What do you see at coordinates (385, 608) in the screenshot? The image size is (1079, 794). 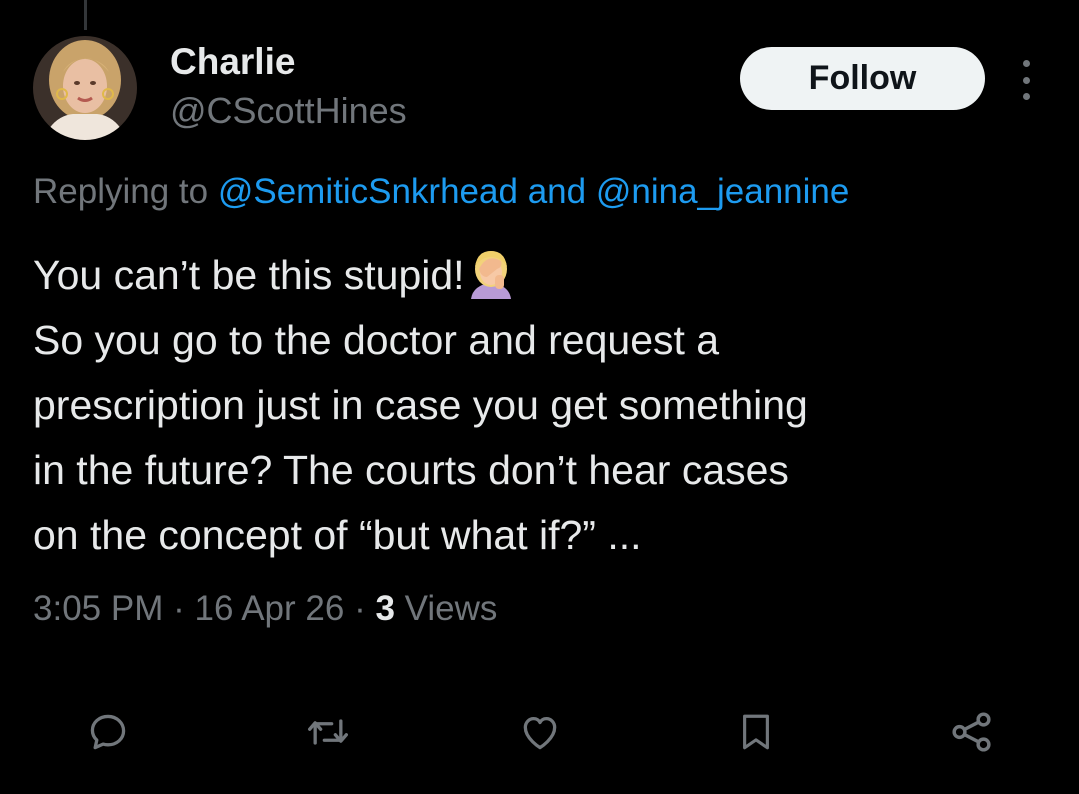 I see `view-count: 3` at bounding box center [385, 608].